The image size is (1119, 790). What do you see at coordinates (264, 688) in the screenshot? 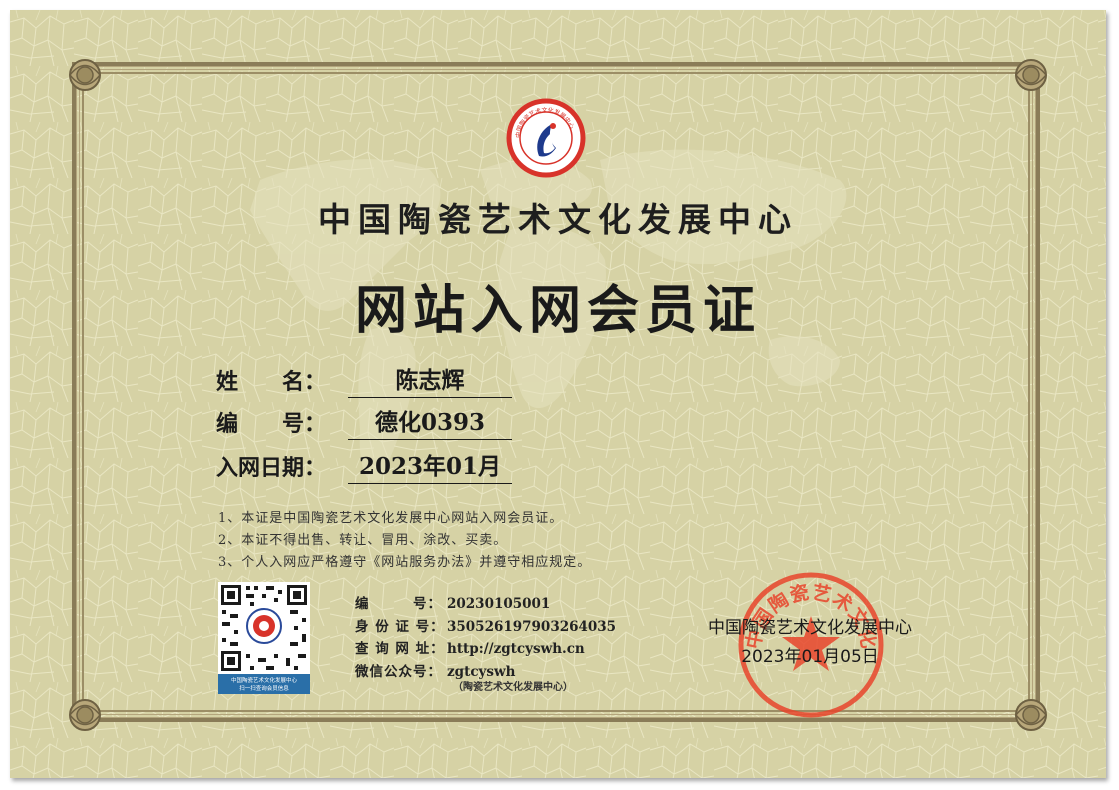
I see `qr-caption-line2: 扫一扫查询会员信息` at bounding box center [264, 688].